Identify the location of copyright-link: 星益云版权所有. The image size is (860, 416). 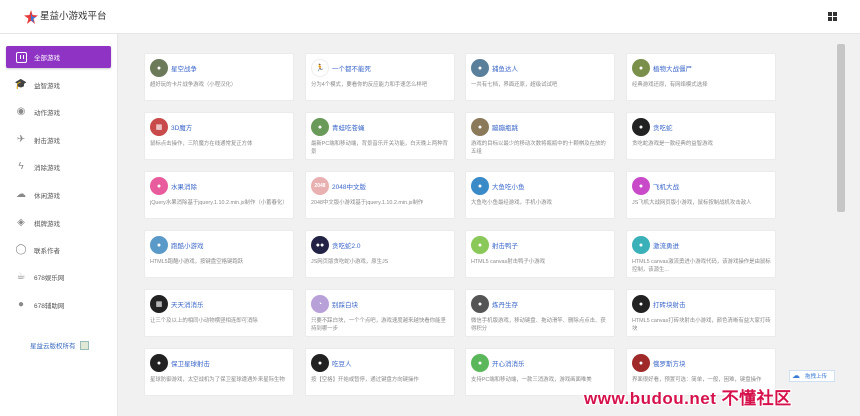
(59, 345).